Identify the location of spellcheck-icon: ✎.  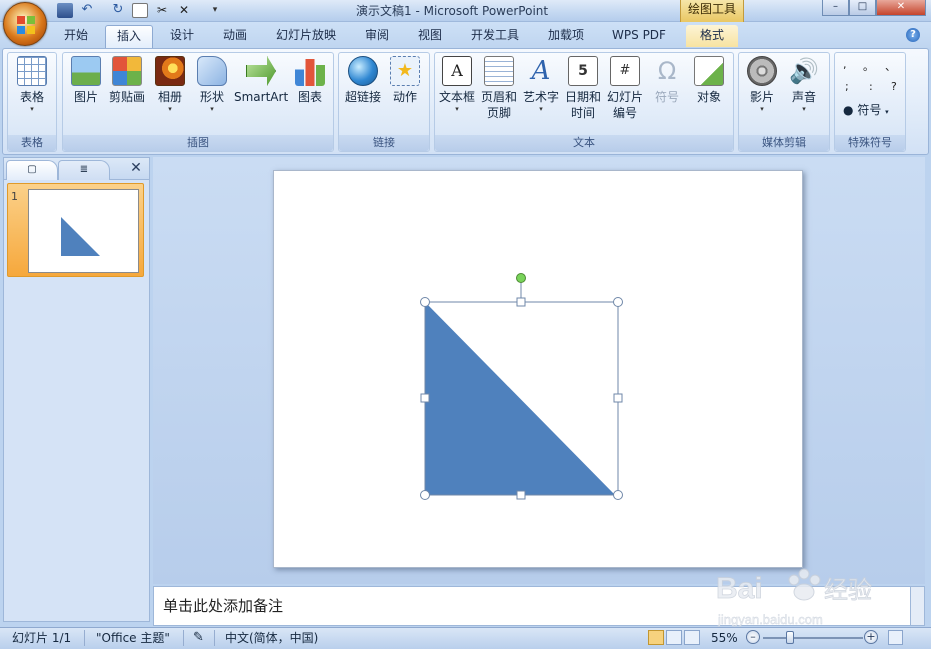
(198, 638).